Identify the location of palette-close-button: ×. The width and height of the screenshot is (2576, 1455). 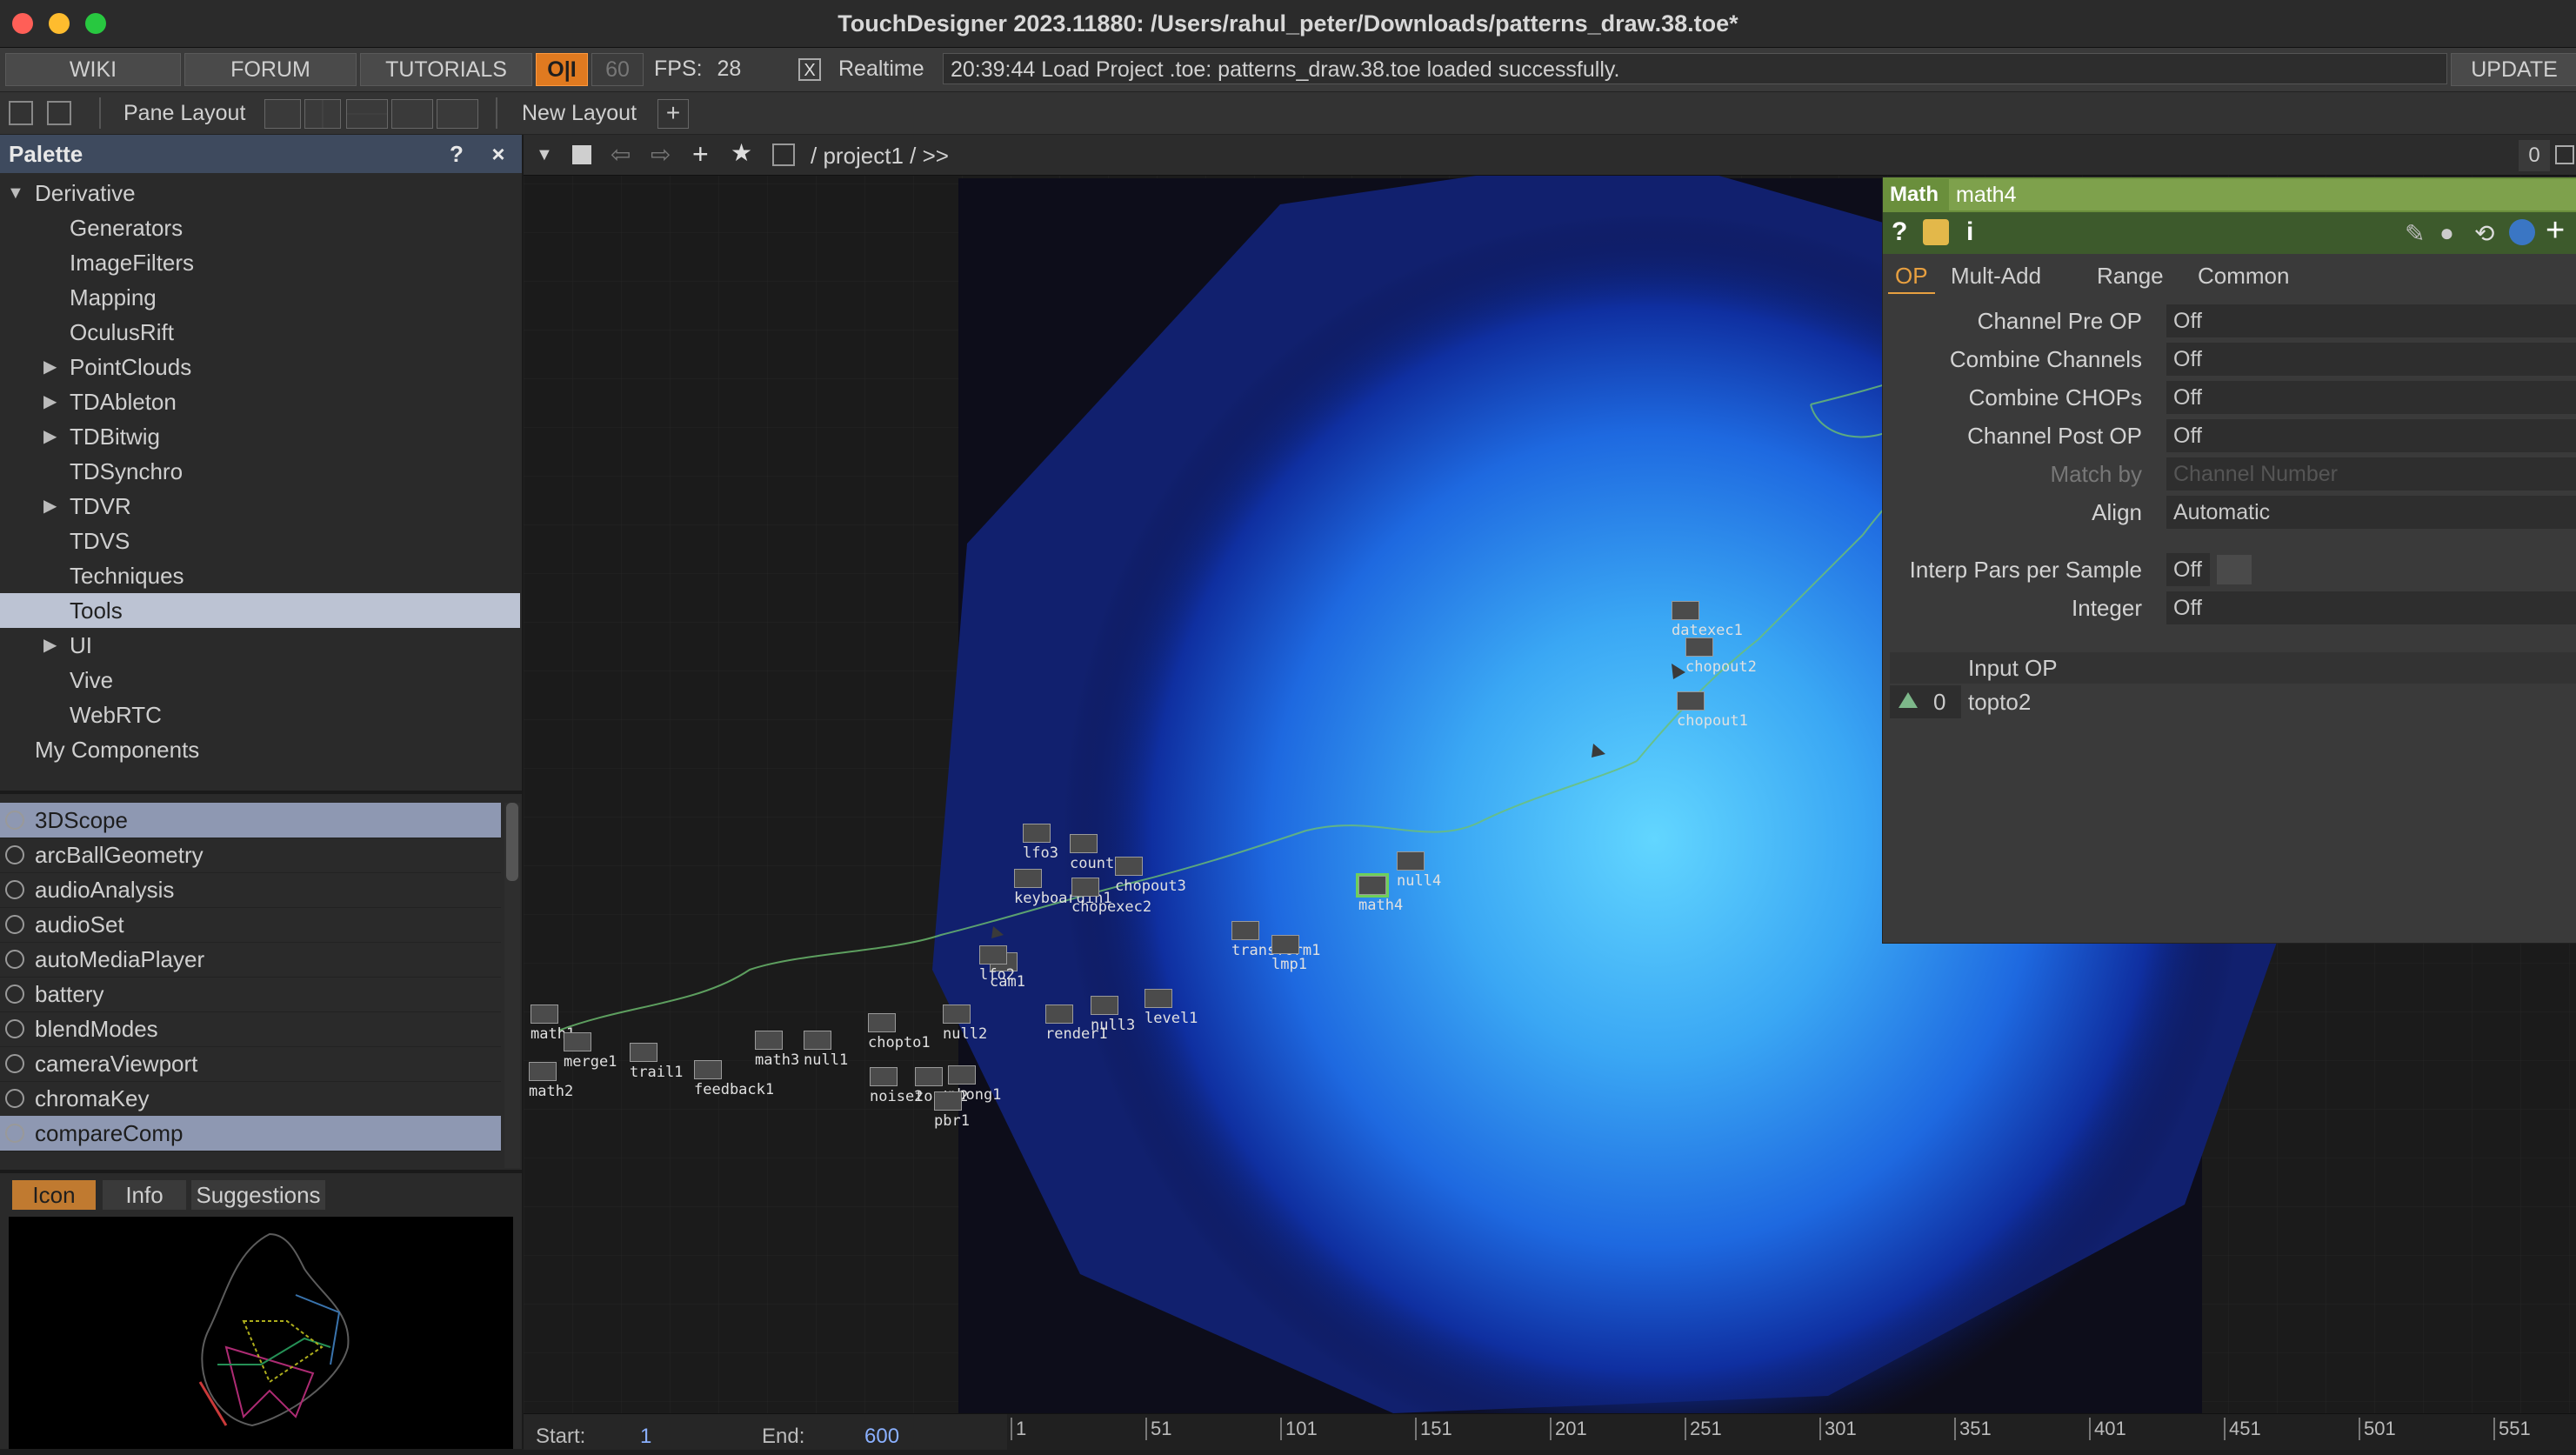
(499, 154).